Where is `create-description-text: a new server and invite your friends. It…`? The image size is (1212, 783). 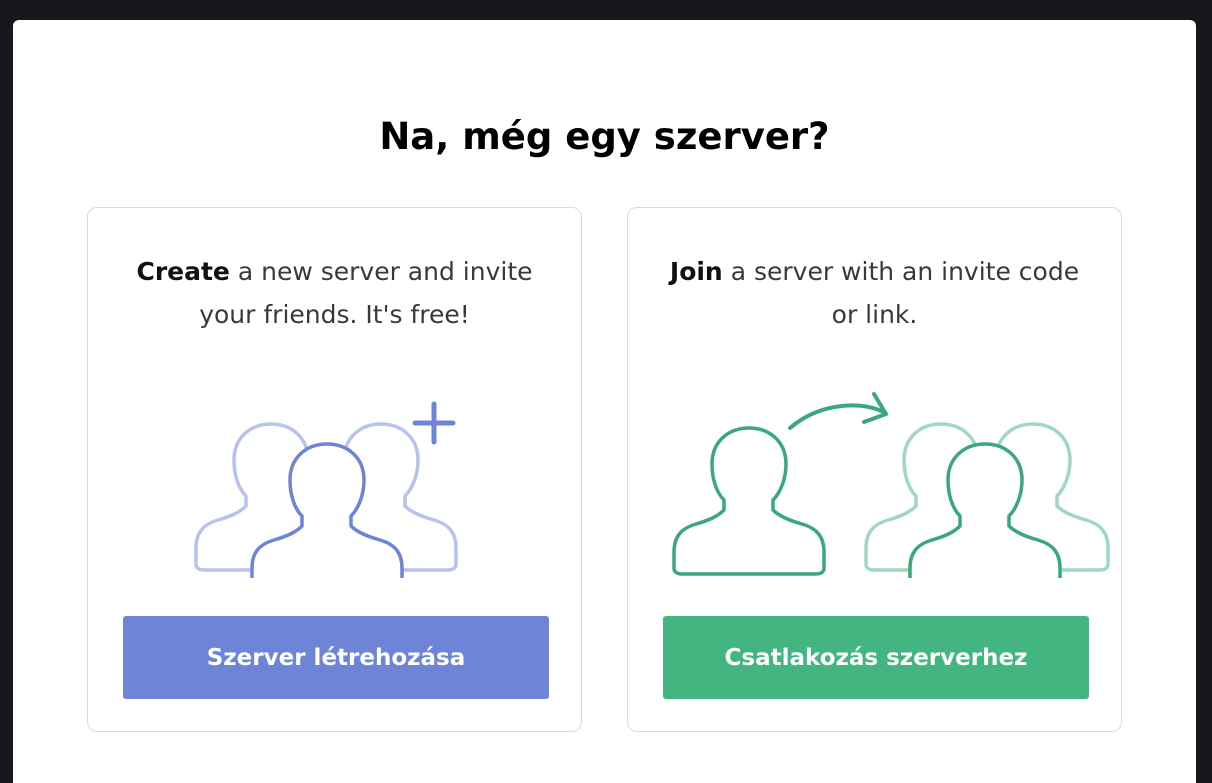
create-description-text: a new server and invite your friends. It… is located at coordinates (366, 293).